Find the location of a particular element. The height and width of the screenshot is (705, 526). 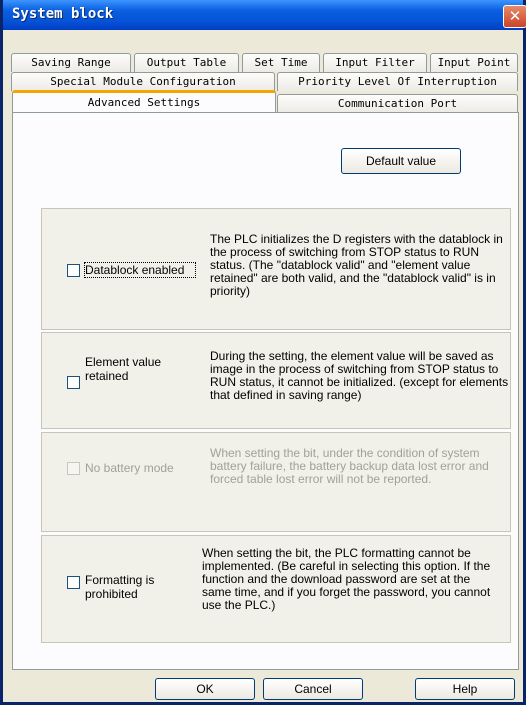

formatting-prohibited-label: Formatting is prohibited is located at coordinates (135, 587).